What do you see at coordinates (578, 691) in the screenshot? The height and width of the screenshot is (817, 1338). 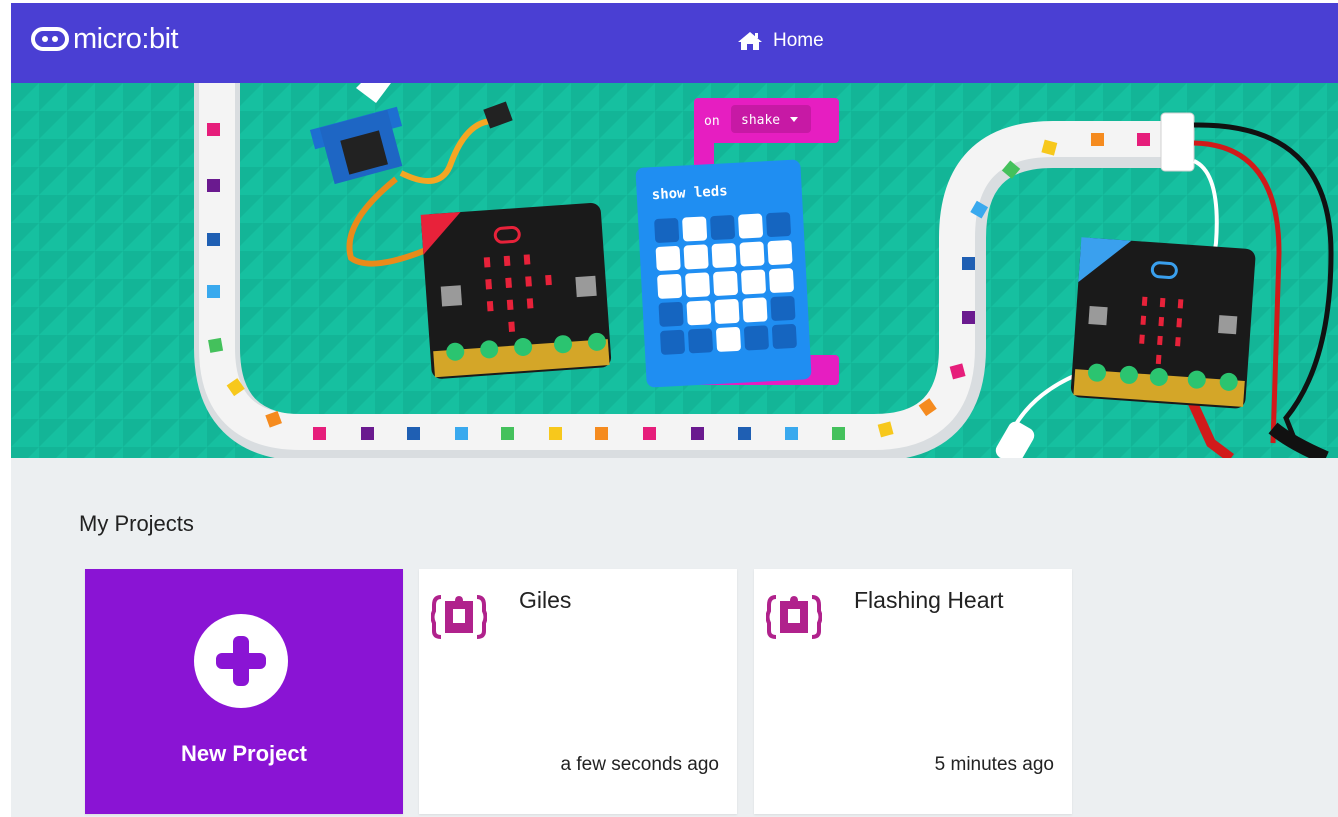 I see `project-card: Giles a few seconds ago` at bounding box center [578, 691].